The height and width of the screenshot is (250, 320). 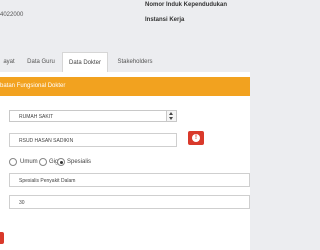 What do you see at coordinates (171, 116) in the screenshot?
I see `select-arrows-icon` at bounding box center [171, 116].